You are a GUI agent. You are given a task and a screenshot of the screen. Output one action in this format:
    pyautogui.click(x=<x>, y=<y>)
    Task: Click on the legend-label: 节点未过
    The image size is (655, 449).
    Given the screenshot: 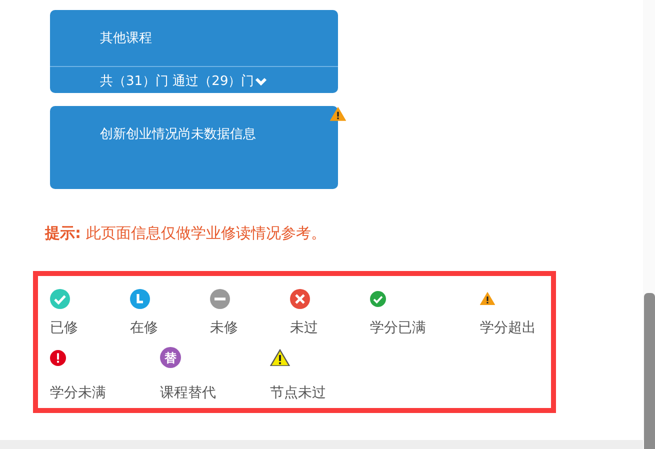 What is the action you would take?
    pyautogui.click(x=298, y=393)
    